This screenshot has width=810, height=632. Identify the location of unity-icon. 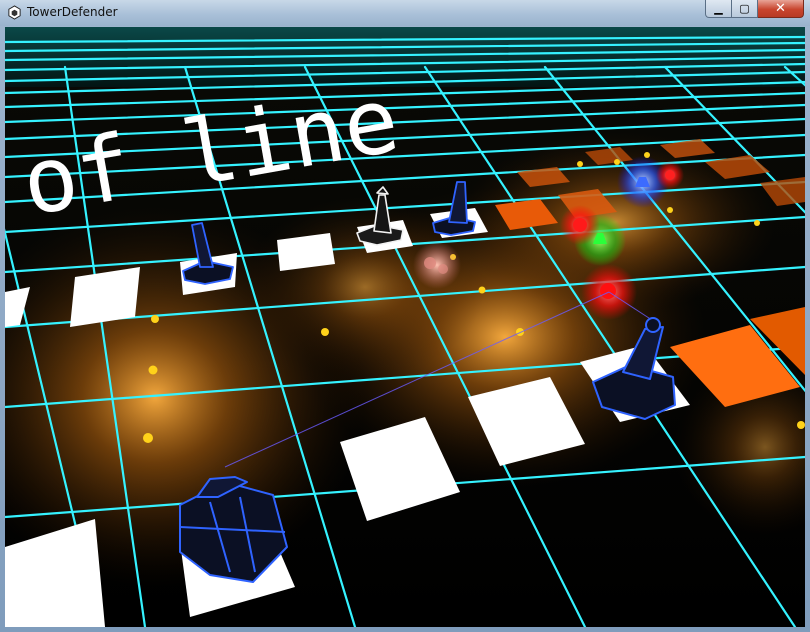
(14, 12).